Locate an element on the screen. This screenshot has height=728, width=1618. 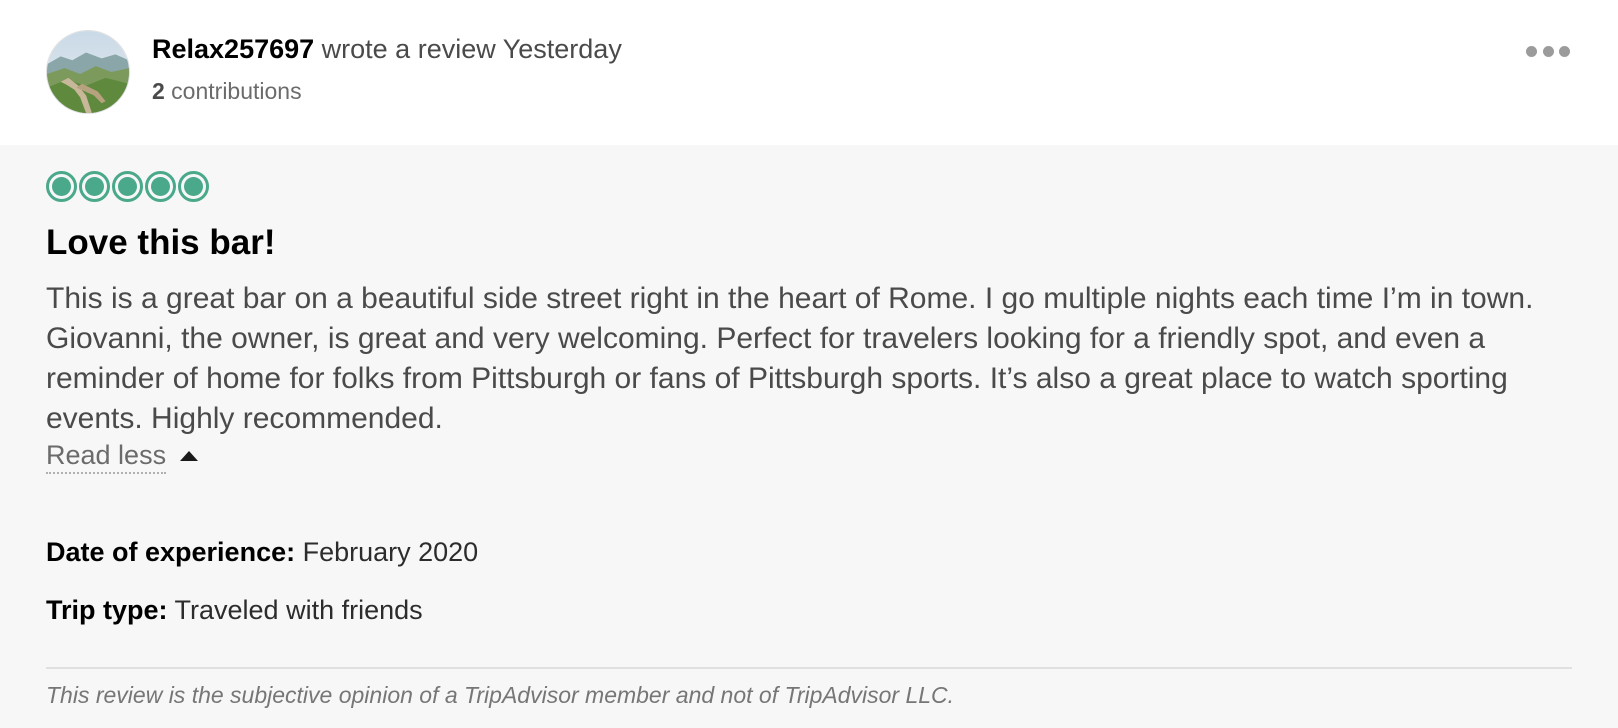
review-time: Yesterday is located at coordinates (562, 49).